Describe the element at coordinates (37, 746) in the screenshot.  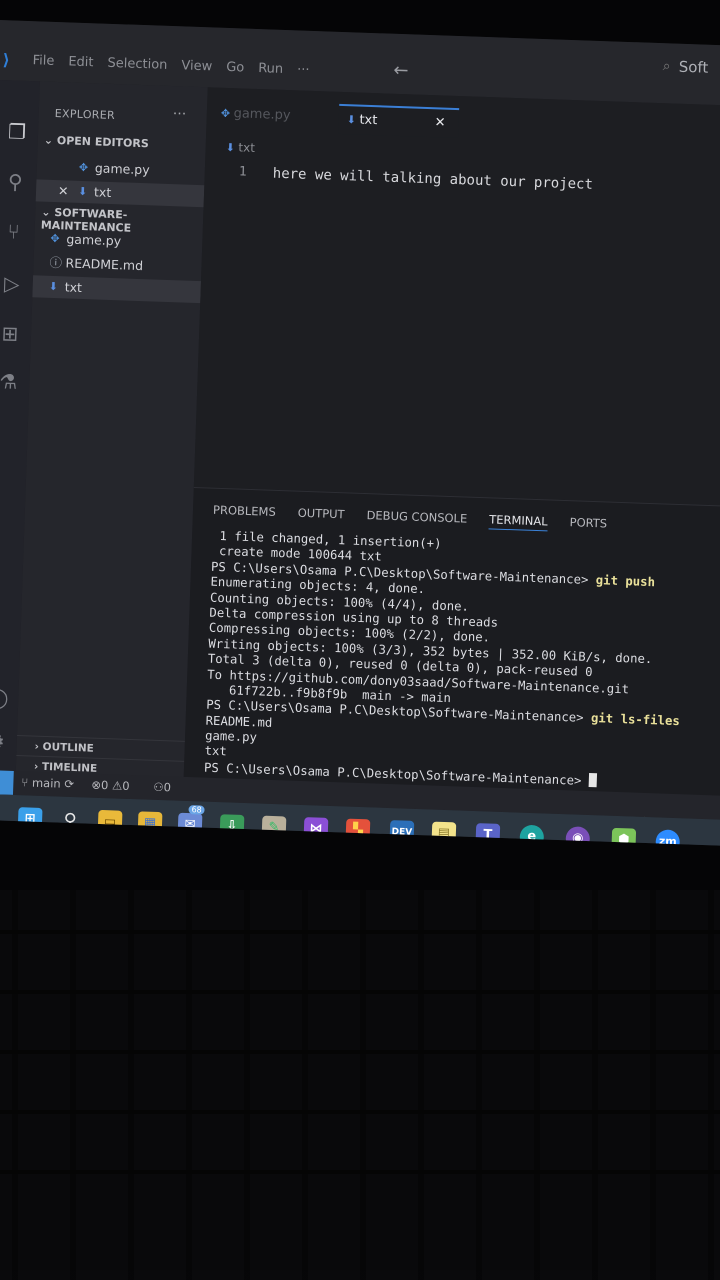
I see `chevron-right-icon: ›` at that location.